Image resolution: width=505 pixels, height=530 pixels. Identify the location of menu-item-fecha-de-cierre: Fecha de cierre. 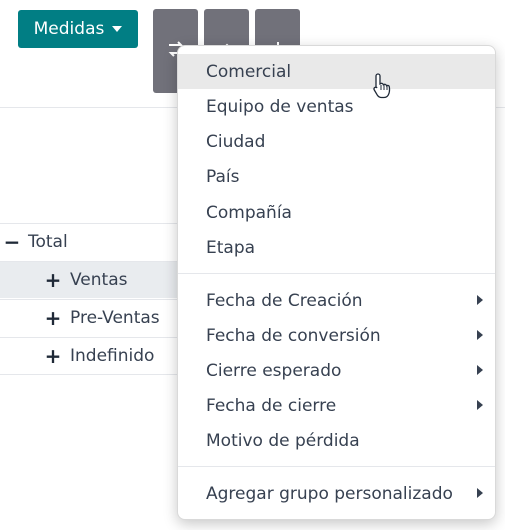
(336, 405).